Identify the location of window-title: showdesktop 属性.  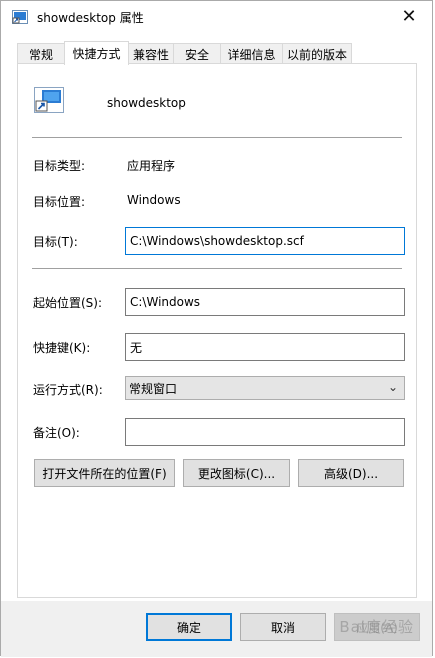
(90, 18).